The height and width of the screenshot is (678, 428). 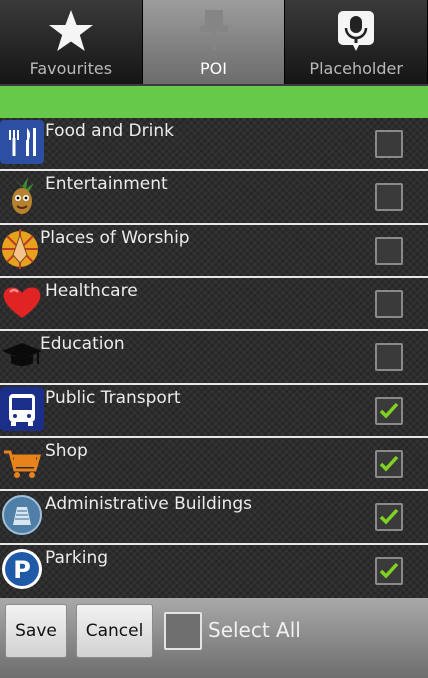 I want to click on building-icon, so click(x=22, y=515).